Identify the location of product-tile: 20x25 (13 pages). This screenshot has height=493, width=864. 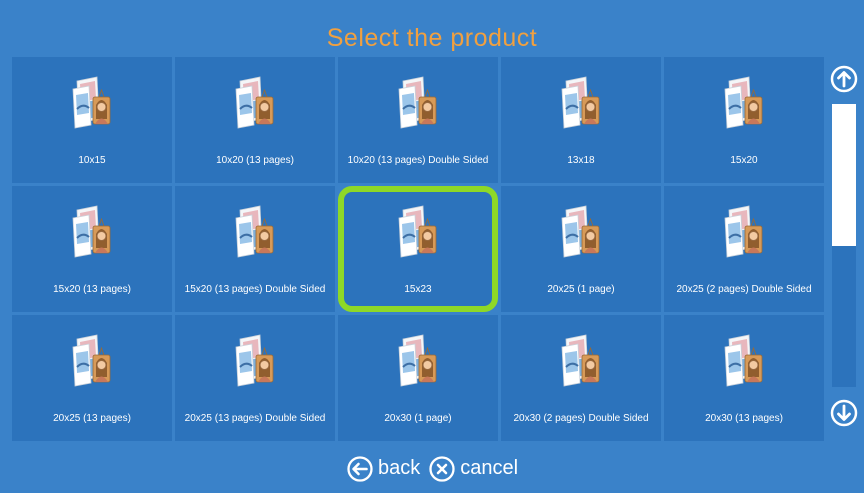
(92, 378).